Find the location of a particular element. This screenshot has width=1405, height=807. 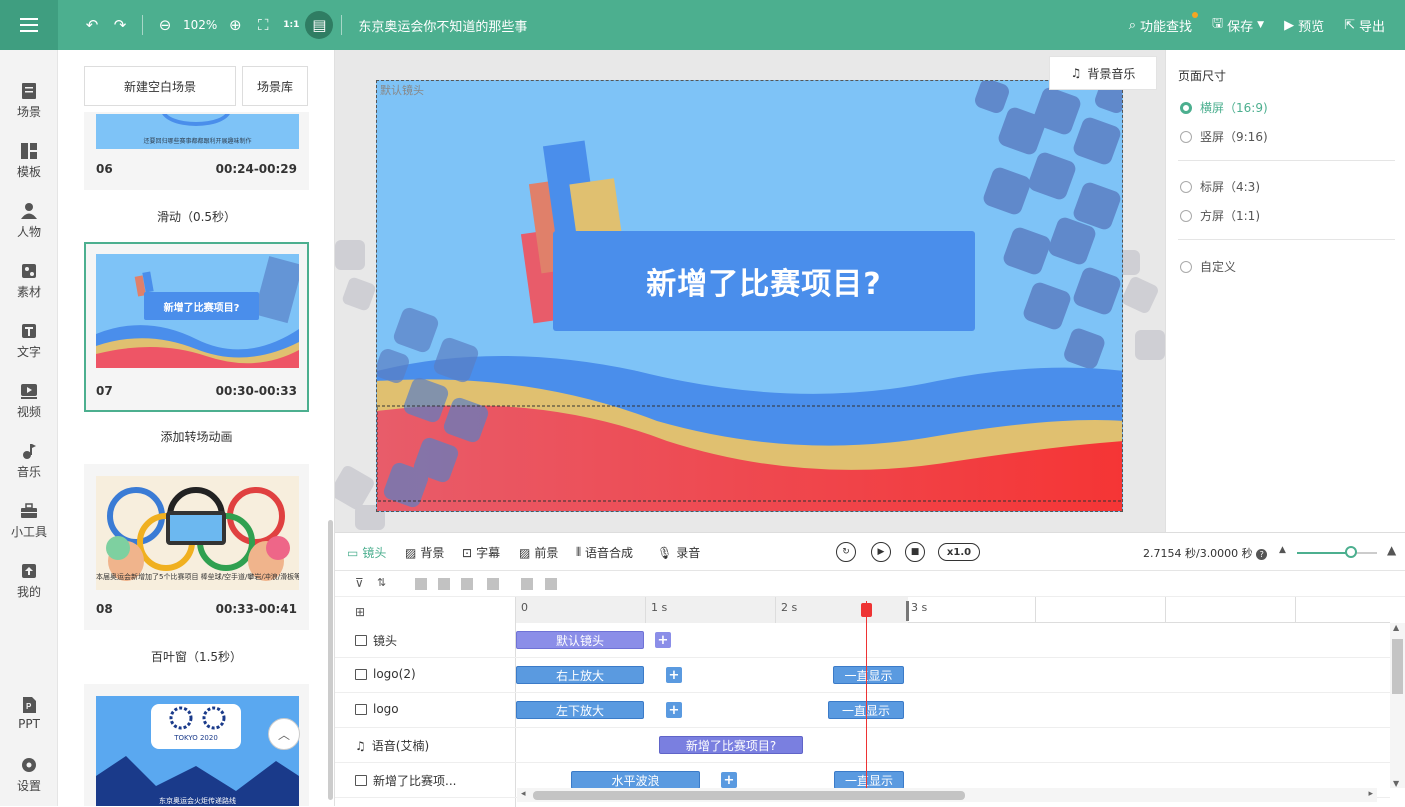

distribute-icon is located at coordinates (493, 584).